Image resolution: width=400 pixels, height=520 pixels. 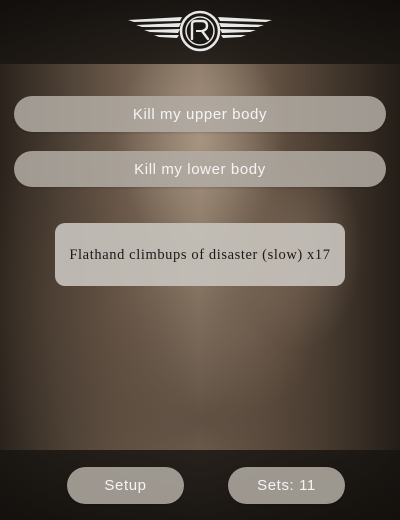 I want to click on exercise-card: Flathand climbups of disaster (slow) x17, so click(x=200, y=254).